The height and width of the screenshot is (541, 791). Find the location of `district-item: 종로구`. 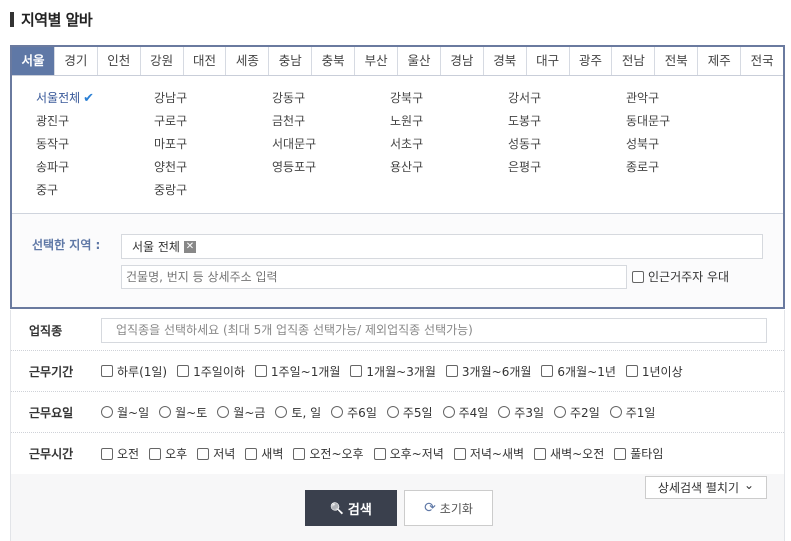

district-item: 종로구 is located at coordinates (685, 167).